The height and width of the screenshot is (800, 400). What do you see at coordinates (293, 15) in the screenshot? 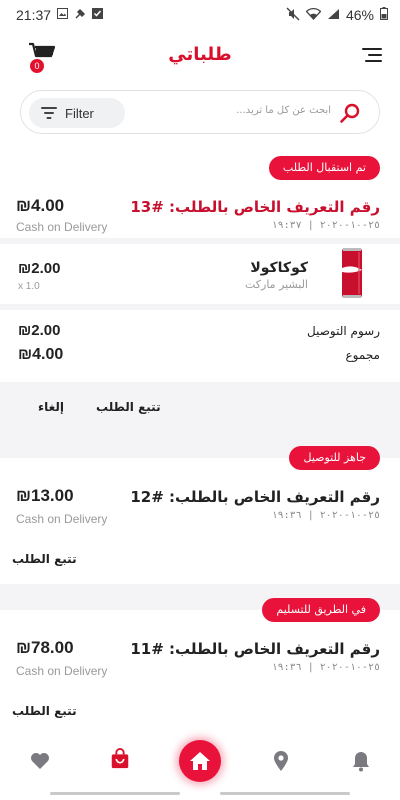
I see `mute-icon` at bounding box center [293, 15].